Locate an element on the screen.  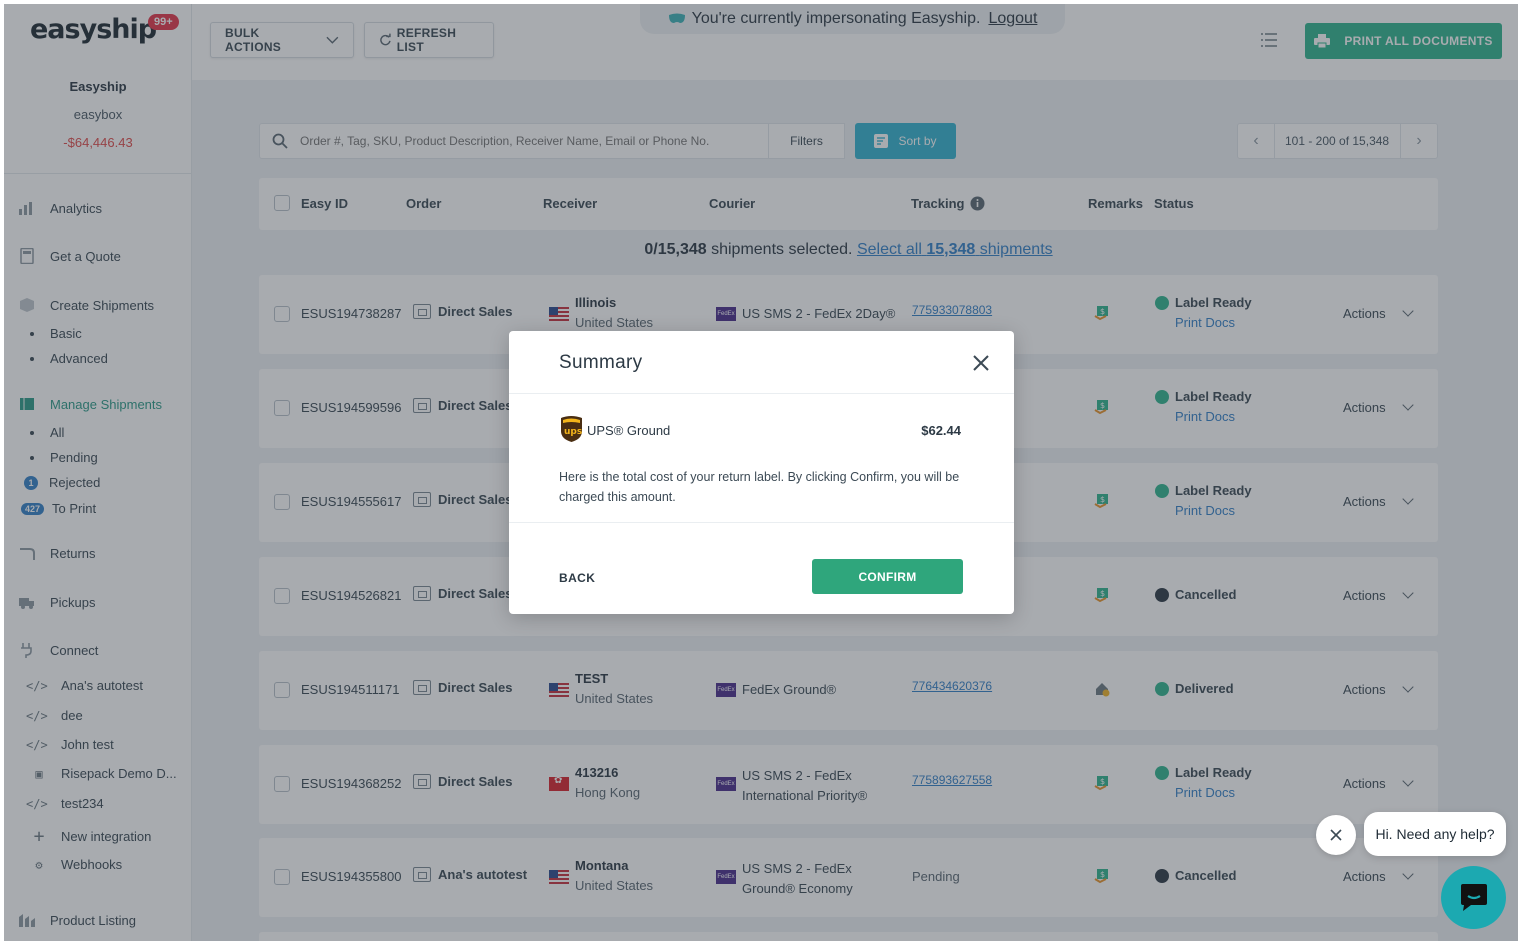
back-button: BACK is located at coordinates (577, 578).